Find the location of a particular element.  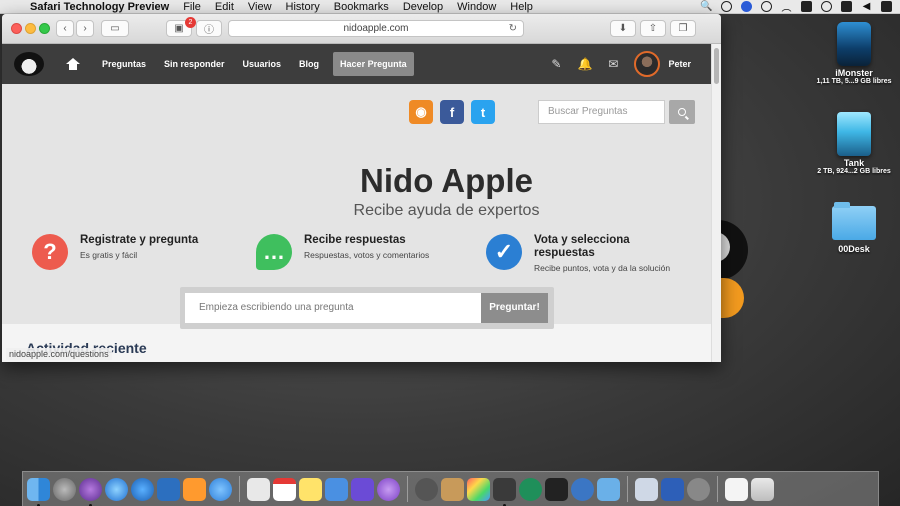

dock-app-purple-icon is located at coordinates (388, 489).